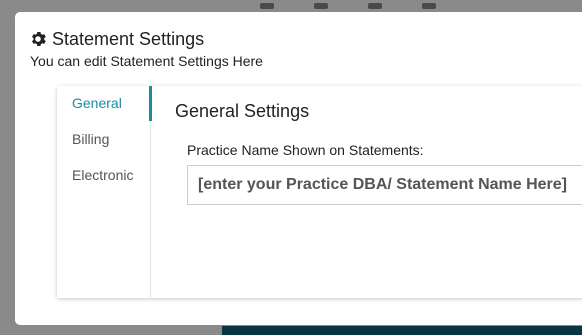 The width and height of the screenshot is (582, 335). What do you see at coordinates (128, 39) in the screenshot?
I see `modal-title-text: Statement Settings` at bounding box center [128, 39].